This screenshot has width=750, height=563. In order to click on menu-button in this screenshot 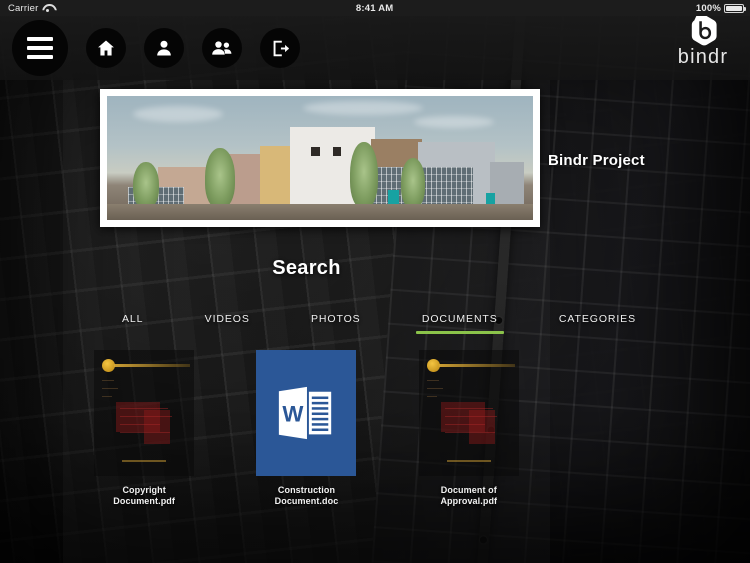, I will do `click(40, 48)`.